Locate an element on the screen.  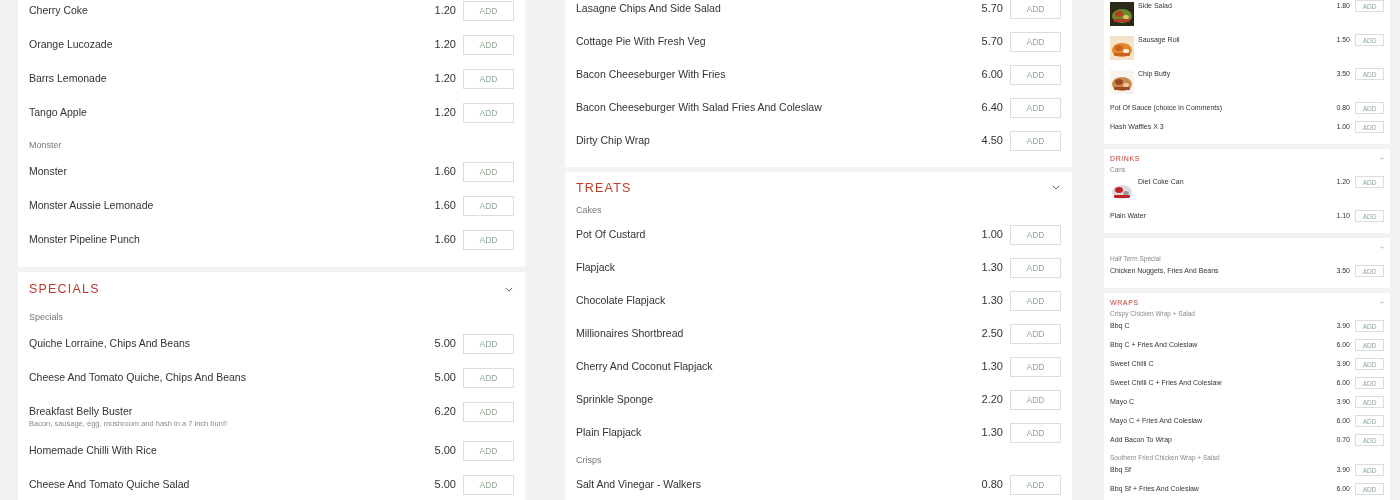
item-name: Monster Aussie Lemonade is located at coordinates (92, 205).